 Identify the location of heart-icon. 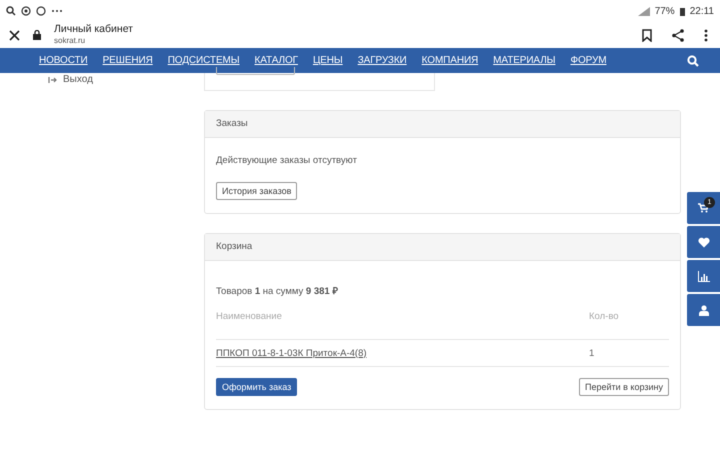
(704, 242).